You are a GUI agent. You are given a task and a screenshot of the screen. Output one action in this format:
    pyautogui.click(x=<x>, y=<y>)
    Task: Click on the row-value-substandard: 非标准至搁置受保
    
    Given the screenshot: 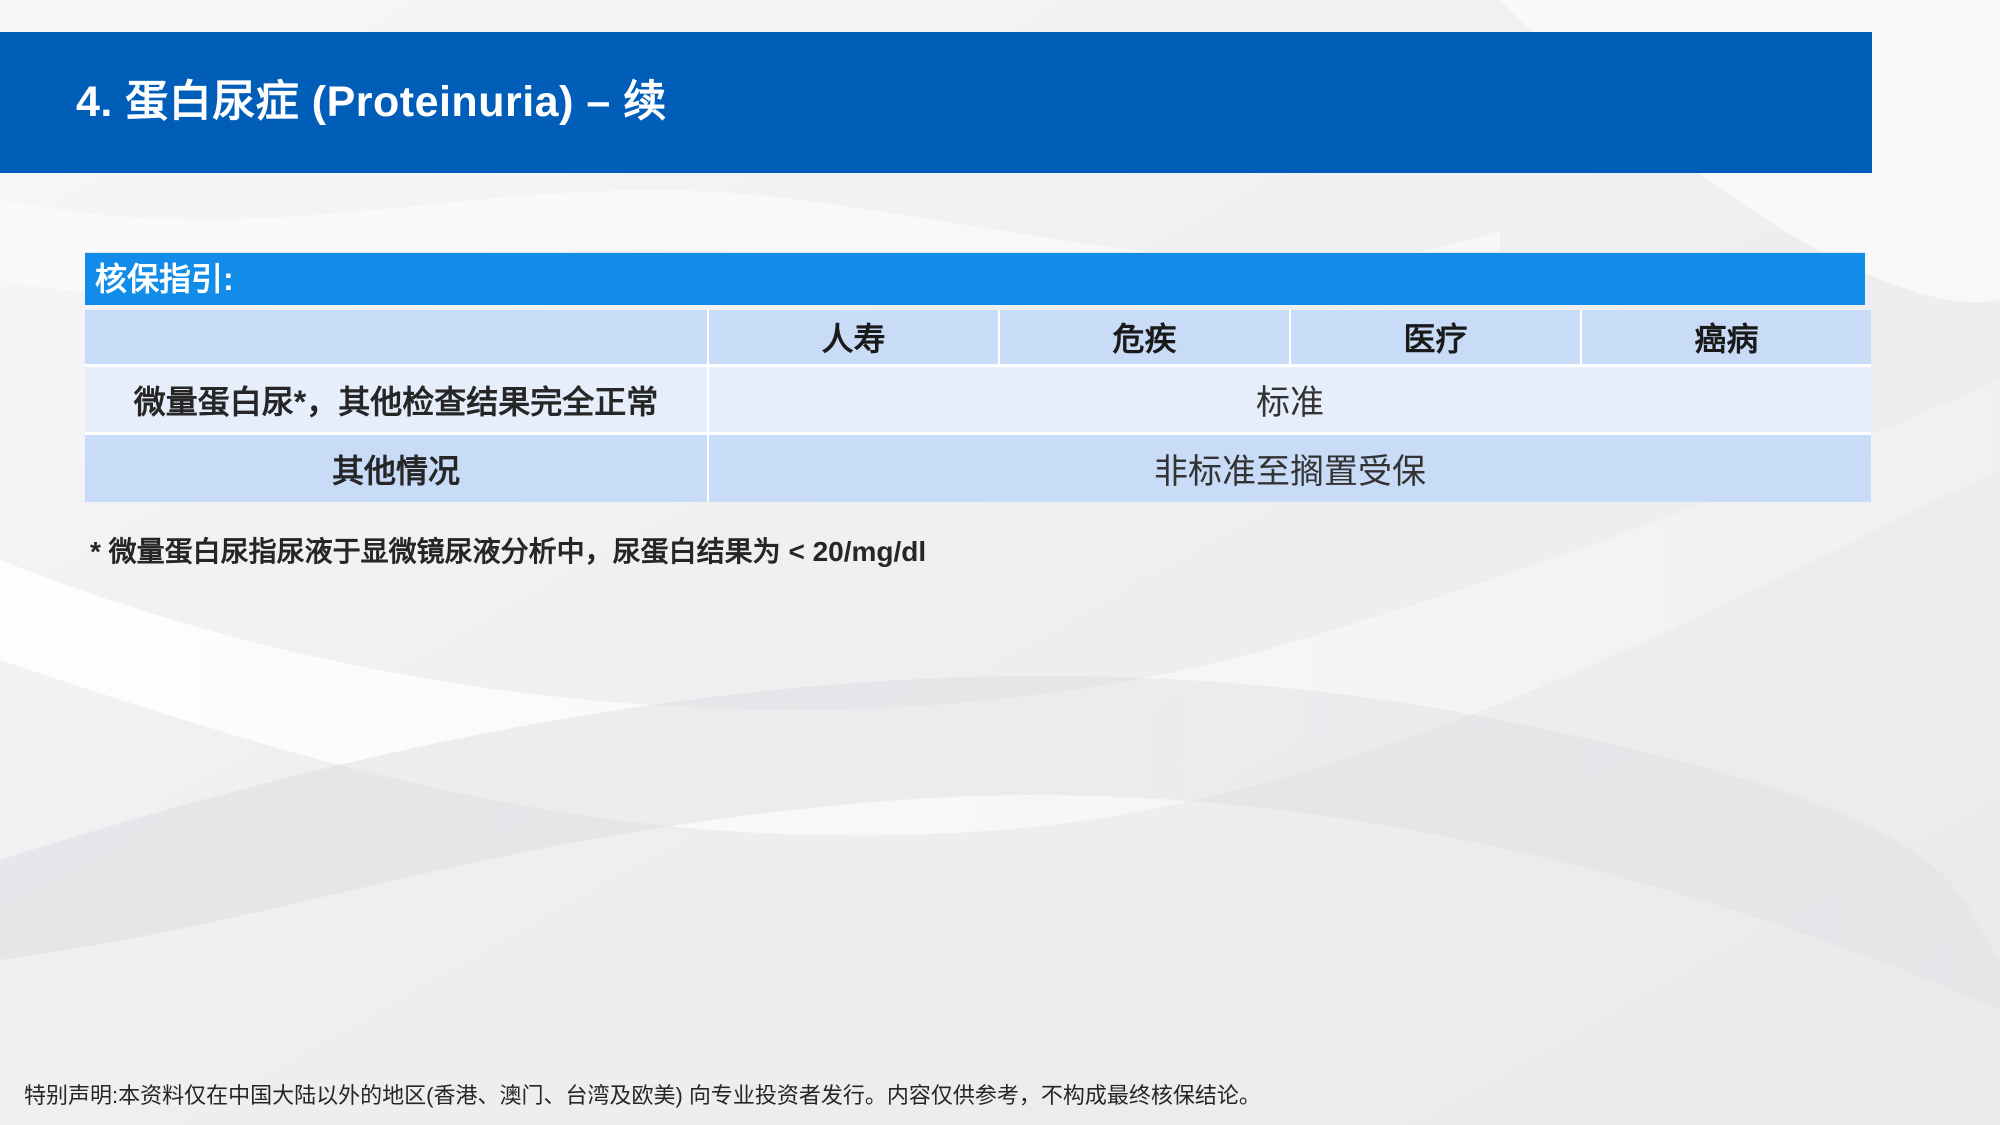 What is the action you would take?
    pyautogui.click(x=1290, y=467)
    